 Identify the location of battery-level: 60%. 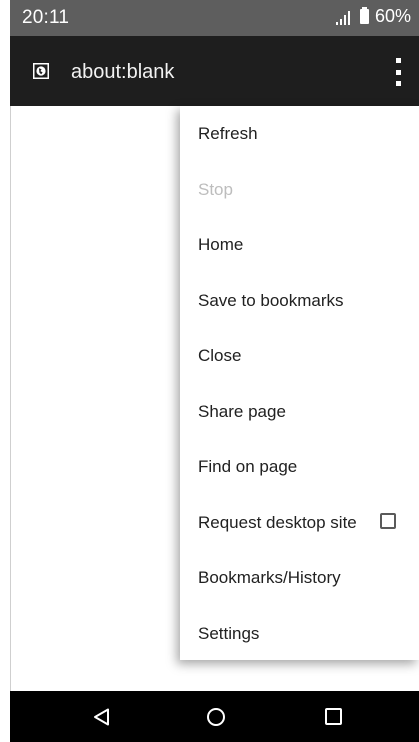
(392, 16).